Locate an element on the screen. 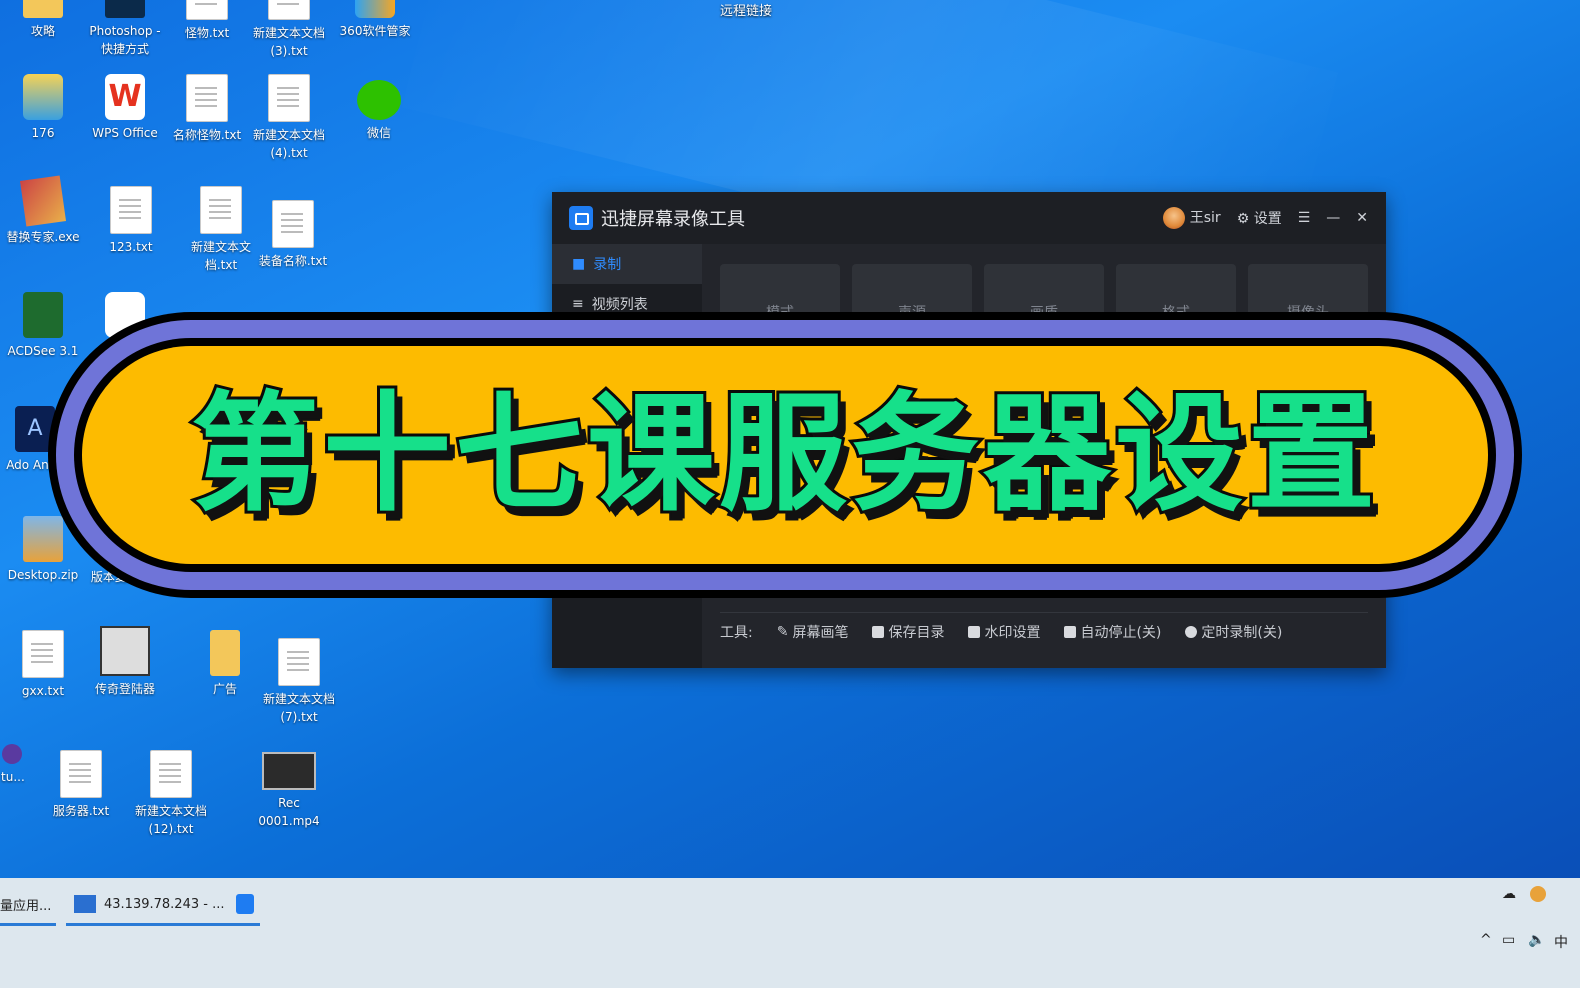 The height and width of the screenshot is (988, 1580). document-icon is located at coordinates (878, 632).